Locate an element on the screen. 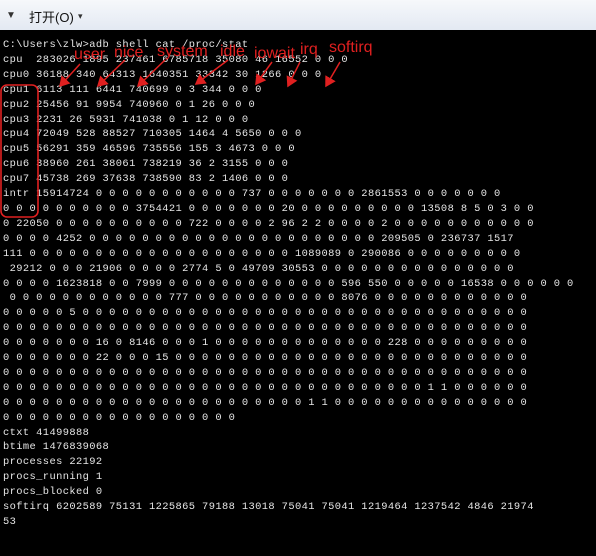 The image size is (596, 556). btime-line: btime 1476839068 is located at coordinates (56, 447).